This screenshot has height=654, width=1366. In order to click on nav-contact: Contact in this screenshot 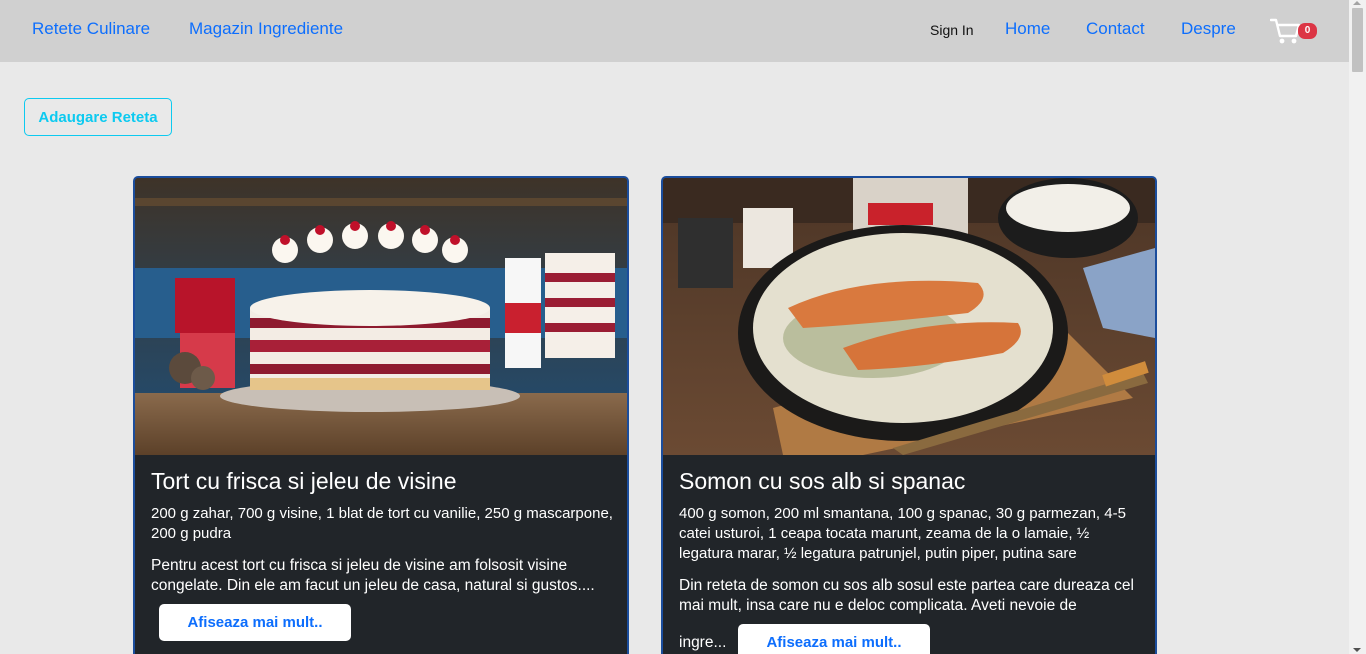, I will do `click(1115, 29)`.